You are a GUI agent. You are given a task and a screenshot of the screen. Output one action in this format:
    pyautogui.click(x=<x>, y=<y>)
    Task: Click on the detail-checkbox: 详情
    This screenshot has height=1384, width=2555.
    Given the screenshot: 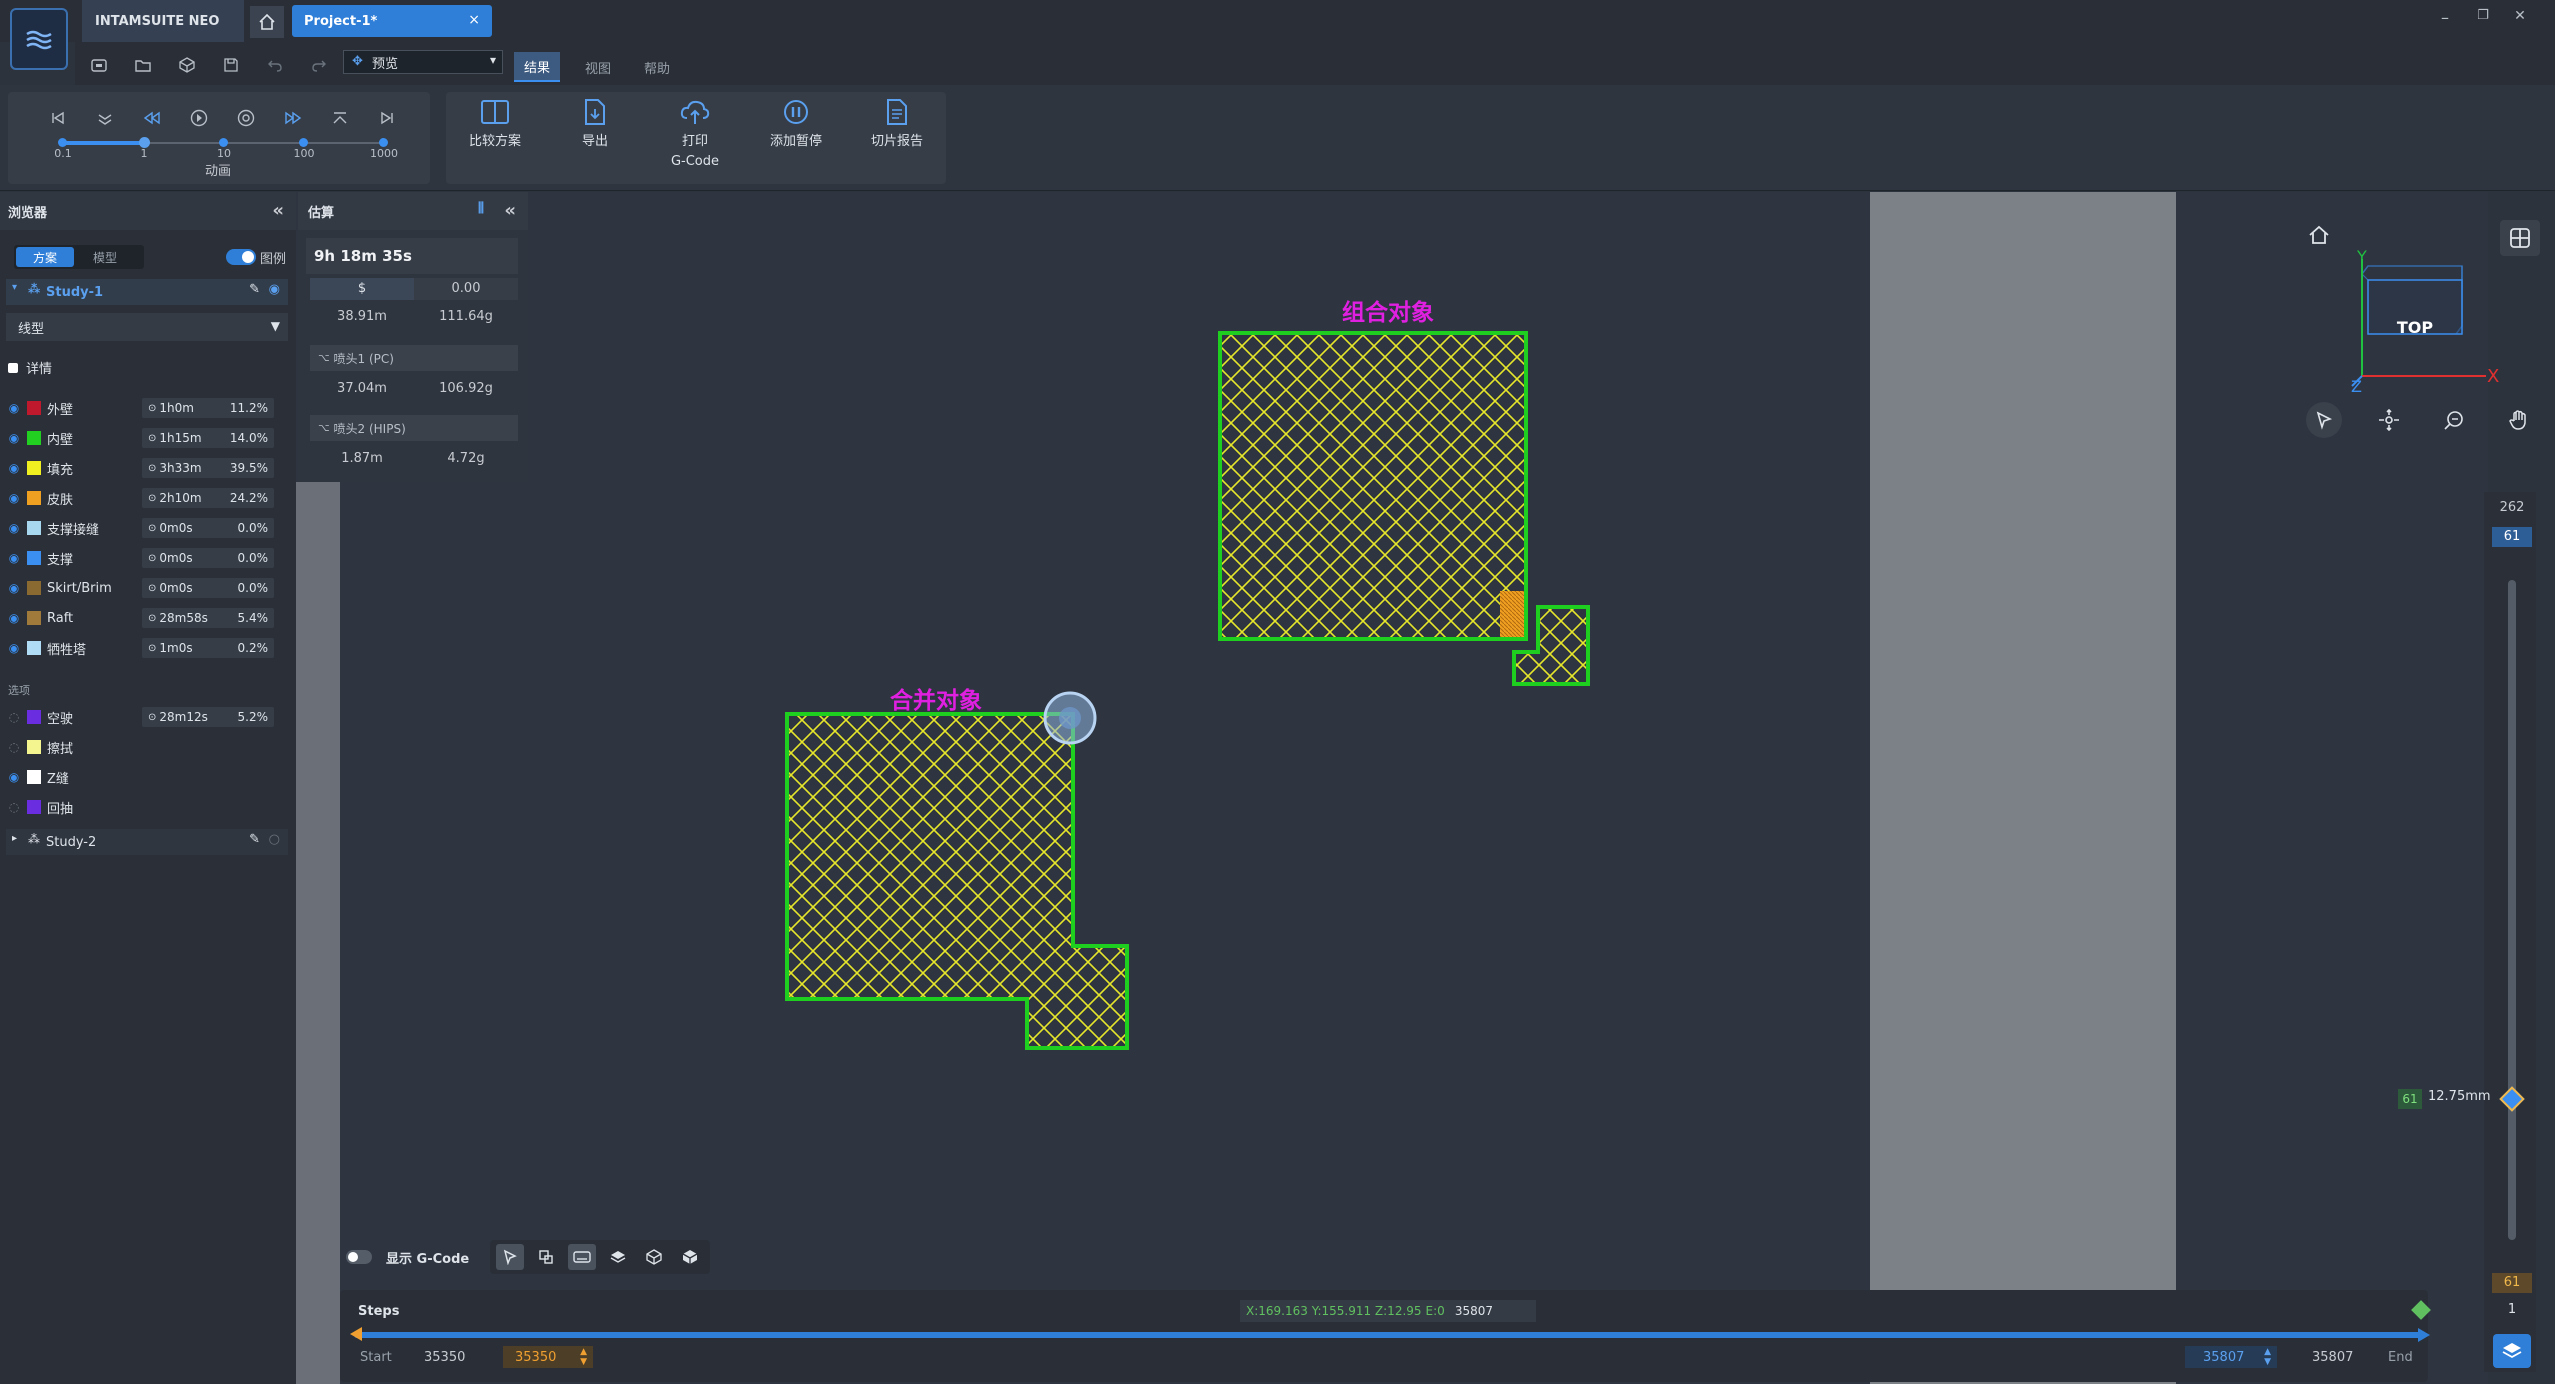 What is the action you would take?
    pyautogui.click(x=30, y=367)
    